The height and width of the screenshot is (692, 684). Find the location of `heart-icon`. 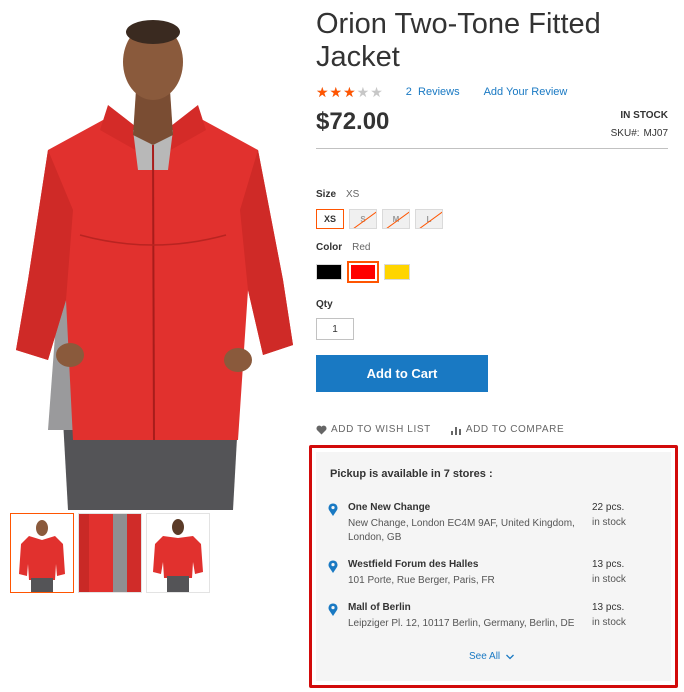

heart-icon is located at coordinates (321, 430).